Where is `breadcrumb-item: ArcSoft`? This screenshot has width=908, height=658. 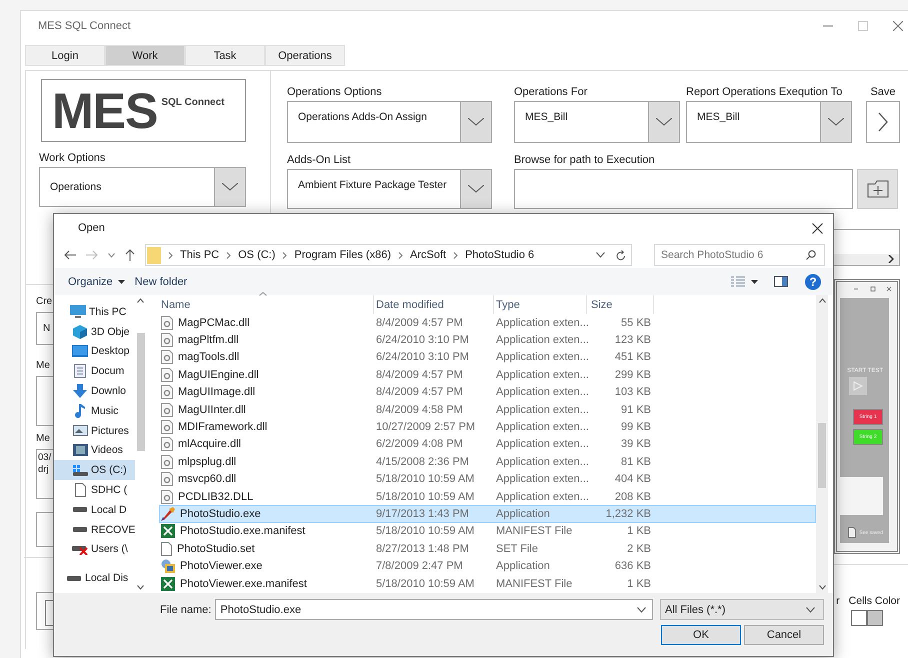
breadcrumb-item: ArcSoft is located at coordinates (428, 255).